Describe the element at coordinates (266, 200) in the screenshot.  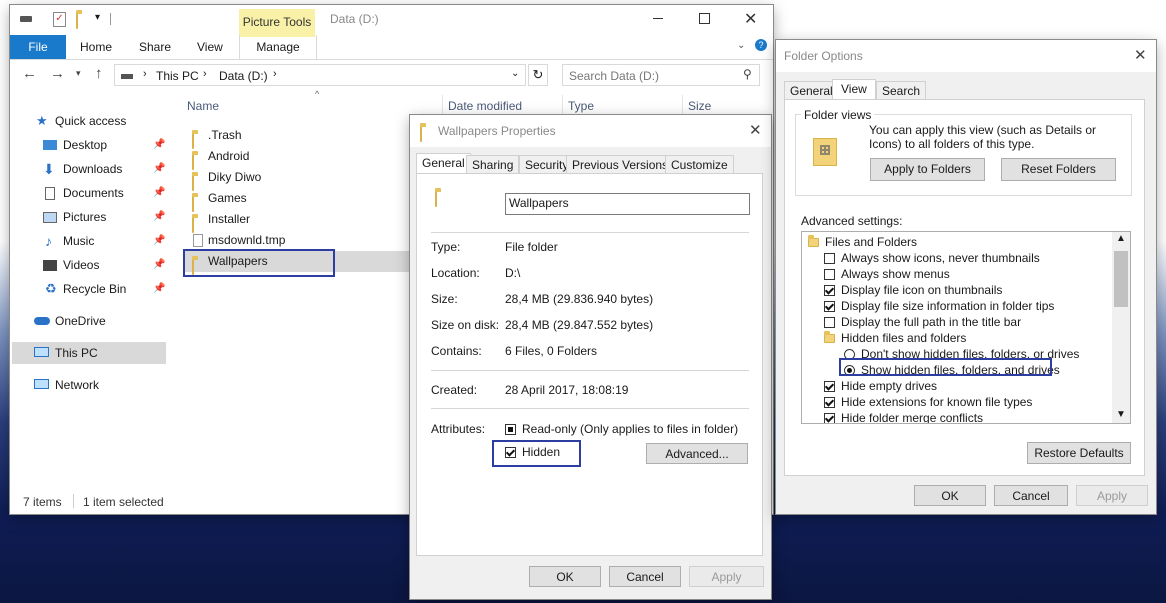
I see `list-item: Games` at that location.